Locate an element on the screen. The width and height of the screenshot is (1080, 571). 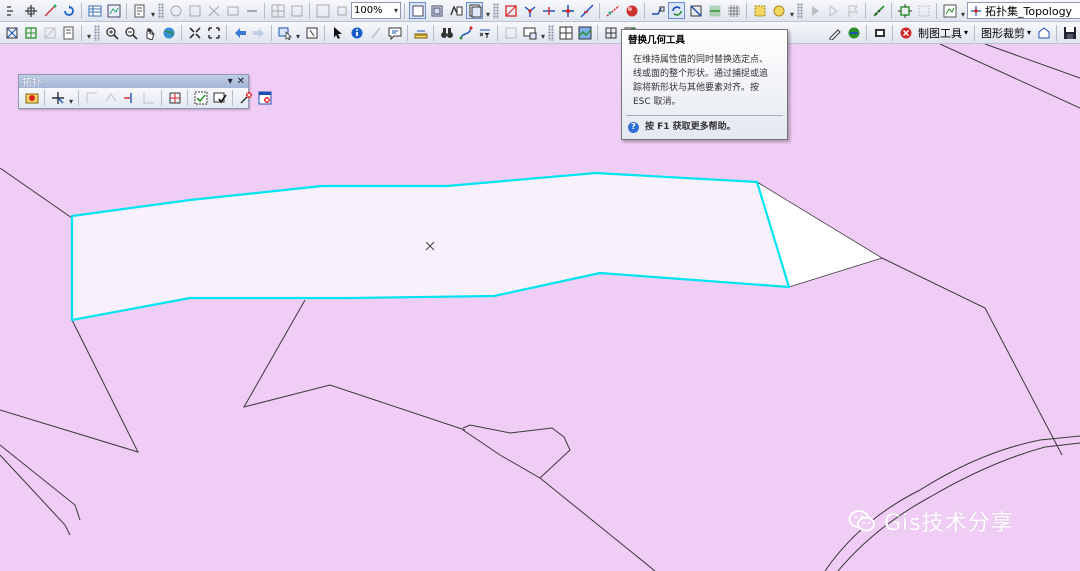
table-grid-icon is located at coordinates (565, 32).